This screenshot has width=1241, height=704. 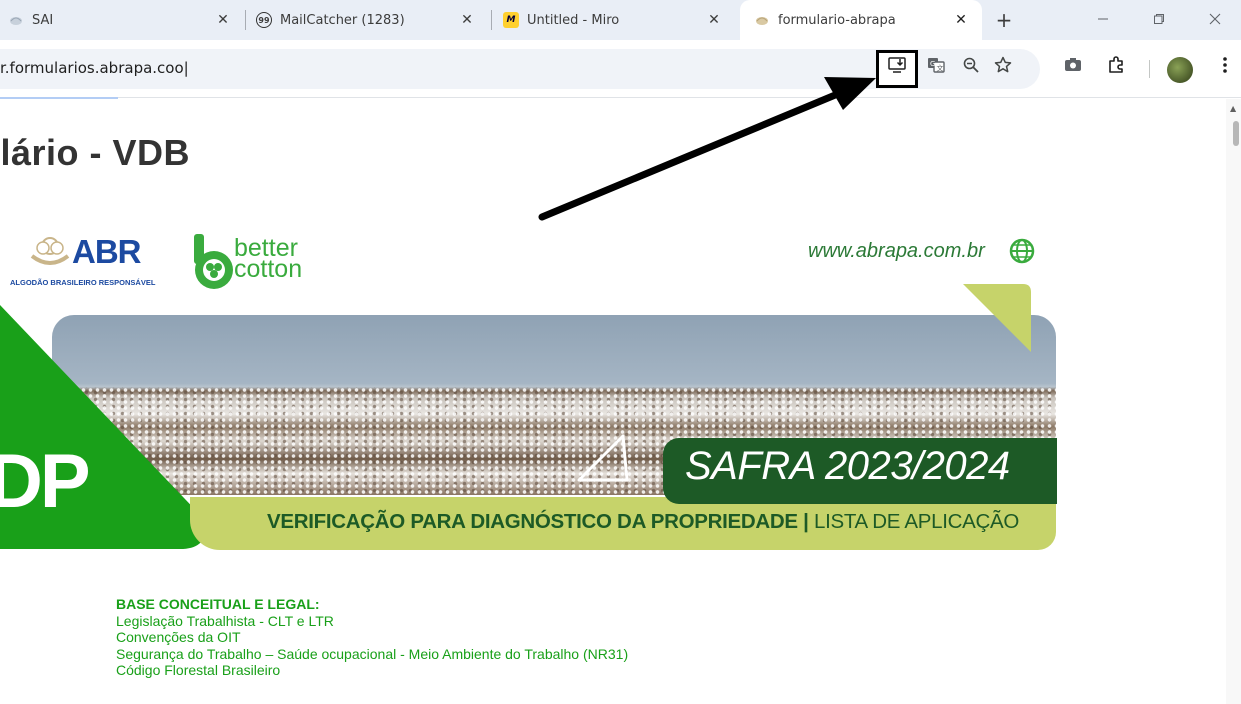 I want to click on screenshot-icon, so click(x=1073, y=65).